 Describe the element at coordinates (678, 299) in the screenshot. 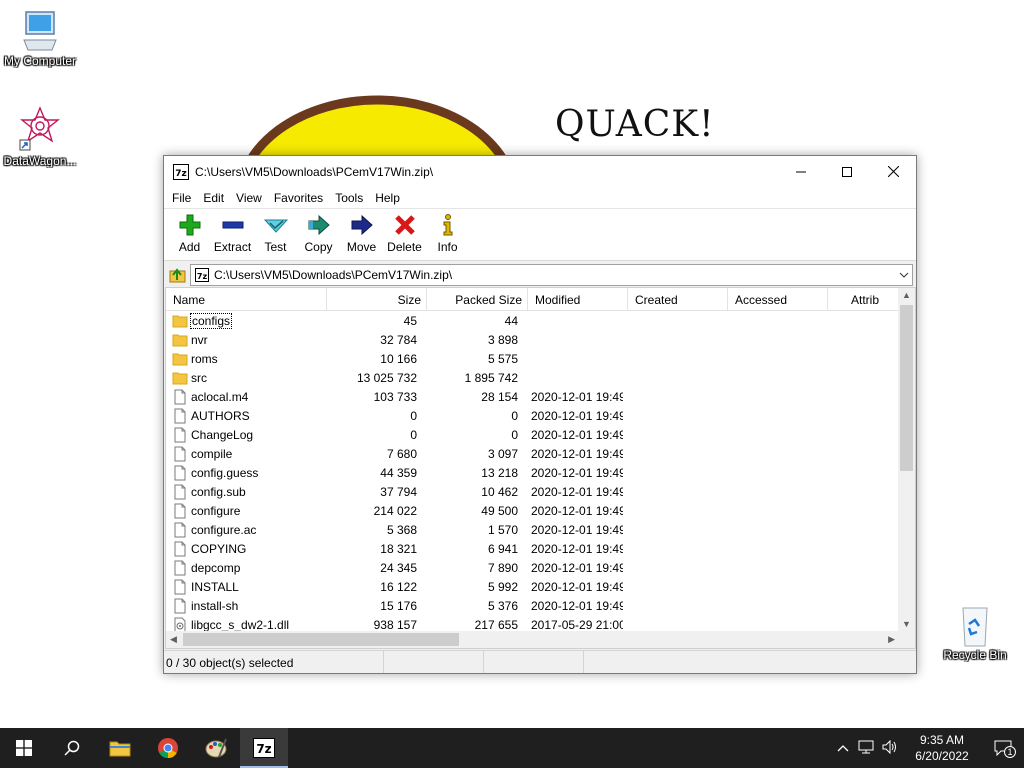

I see `column-created: Created` at that location.